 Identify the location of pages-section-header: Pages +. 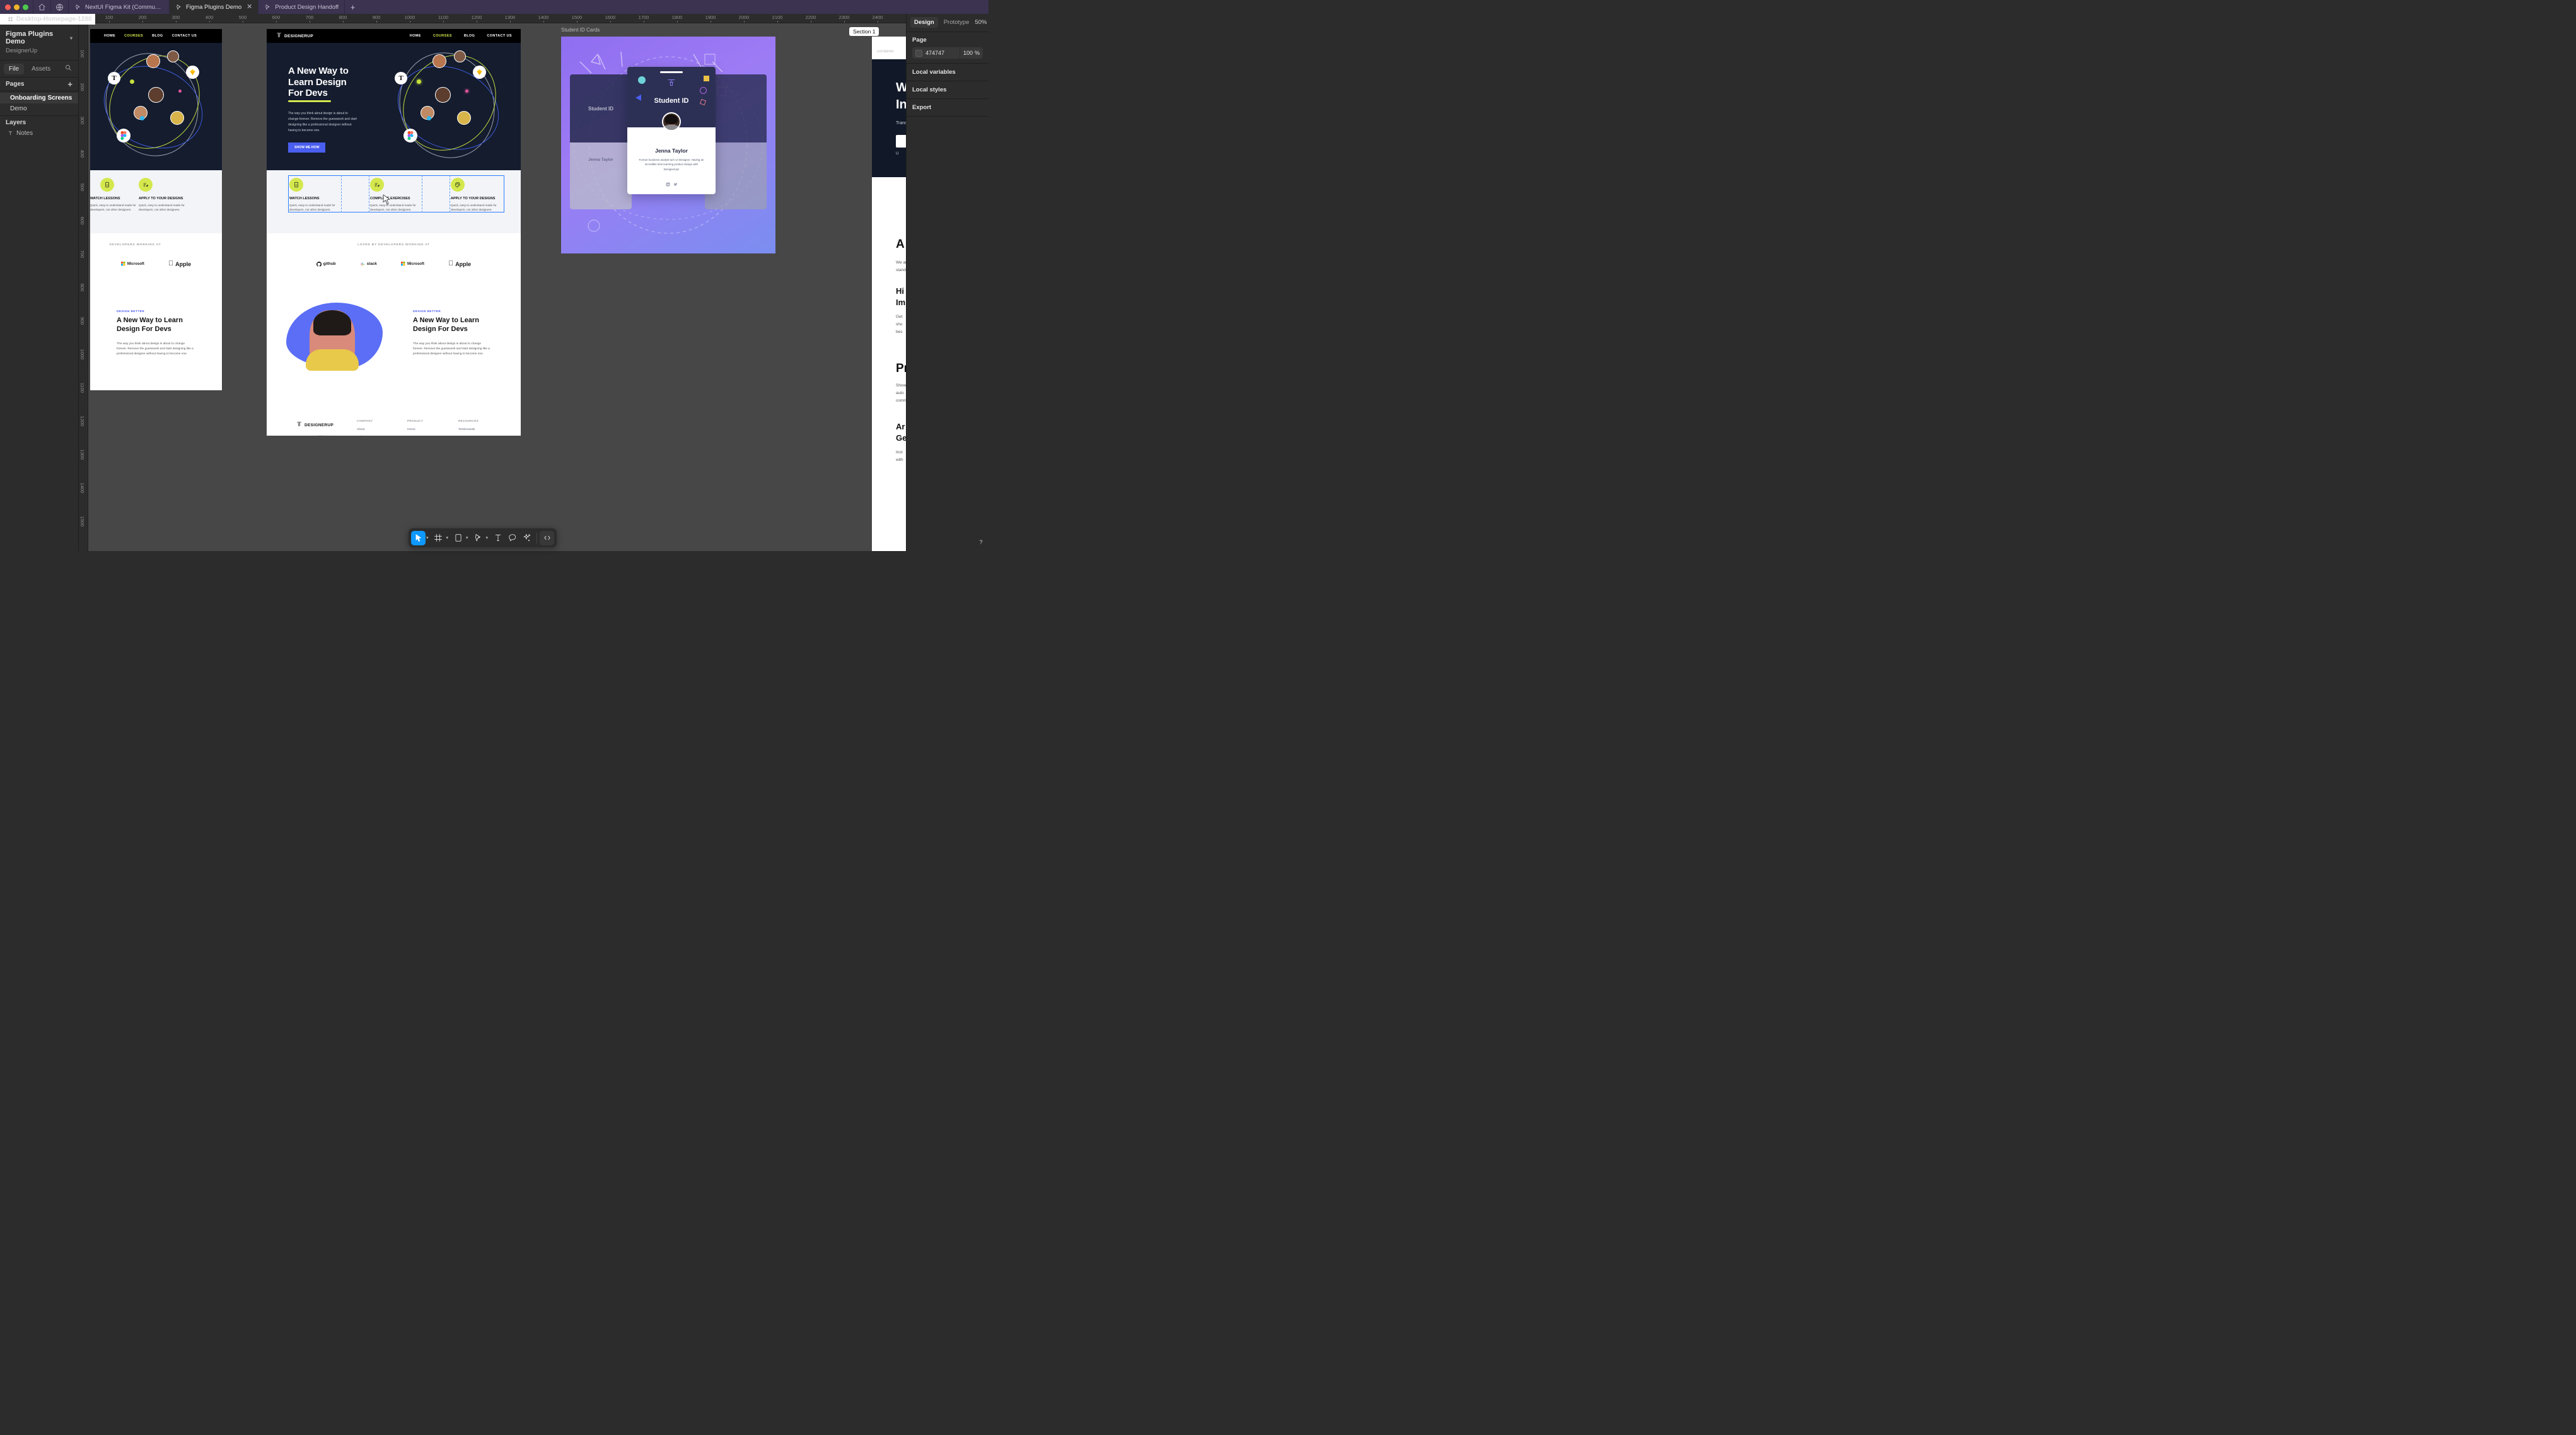
(39, 84).